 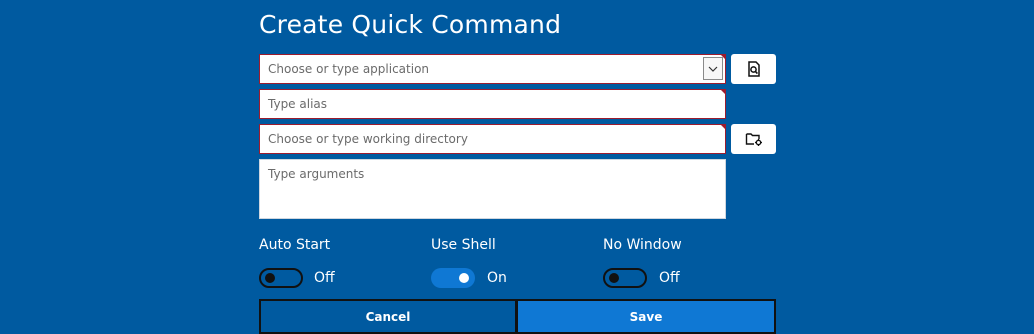 I want to click on working-directory-placeholder: Choose or type working directory, so click(x=368, y=139).